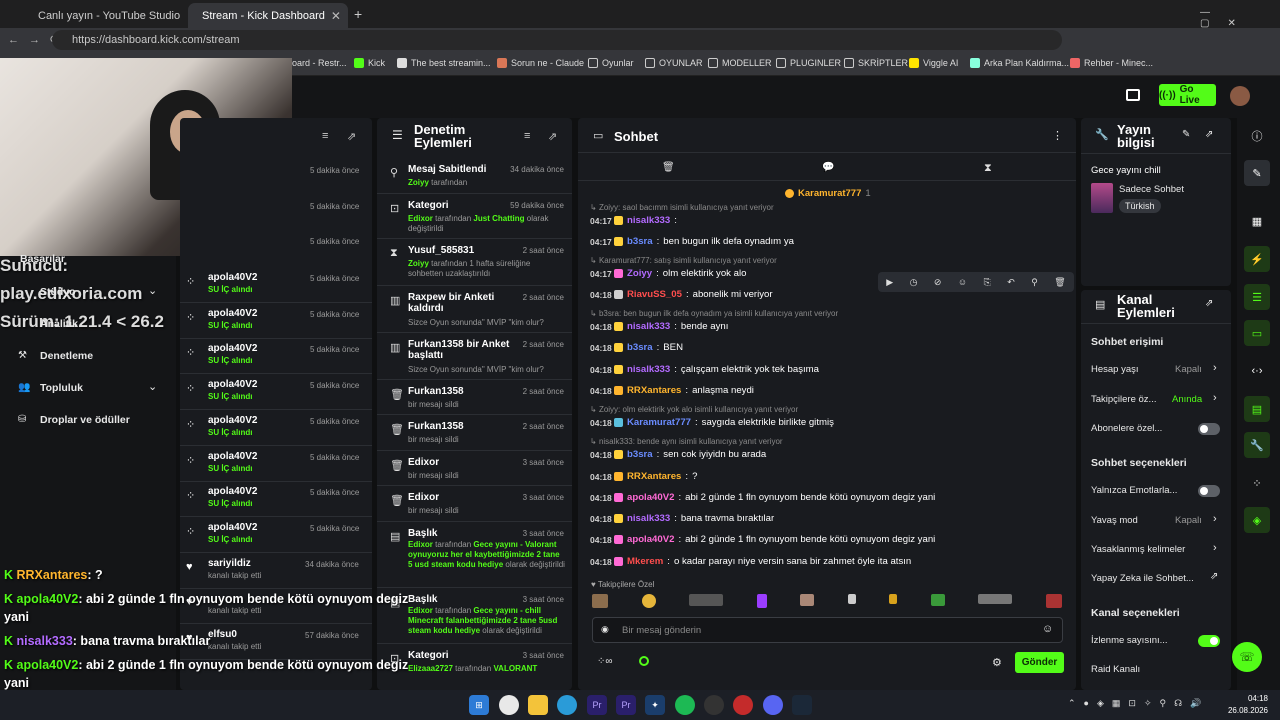 This screenshot has width=1280, height=720. Describe the element at coordinates (369, 63) in the screenshot. I see `bookmark-item: Kick` at that location.